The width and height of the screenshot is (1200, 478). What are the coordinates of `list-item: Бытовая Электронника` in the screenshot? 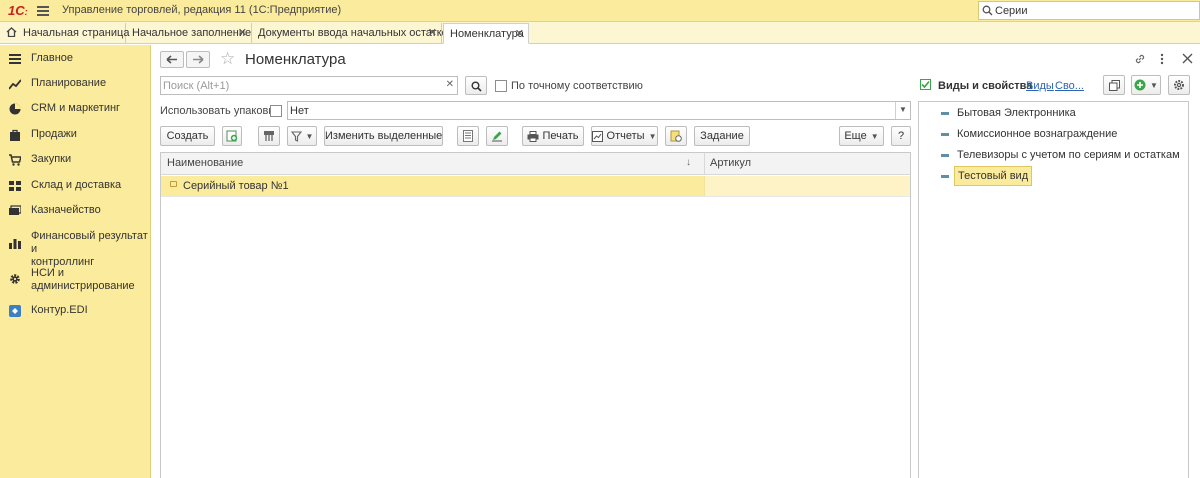 It's located at (1016, 113).